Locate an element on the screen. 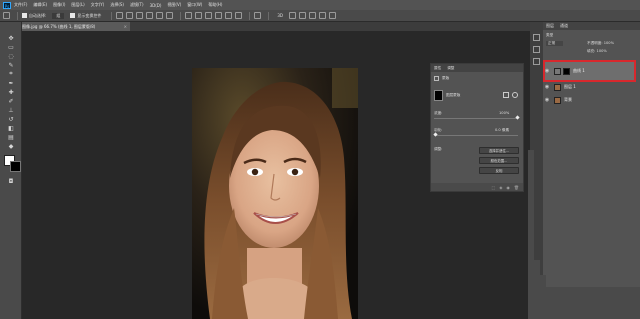 The height and width of the screenshot is (319, 640). vector-mask-icon is located at coordinates (515, 95).